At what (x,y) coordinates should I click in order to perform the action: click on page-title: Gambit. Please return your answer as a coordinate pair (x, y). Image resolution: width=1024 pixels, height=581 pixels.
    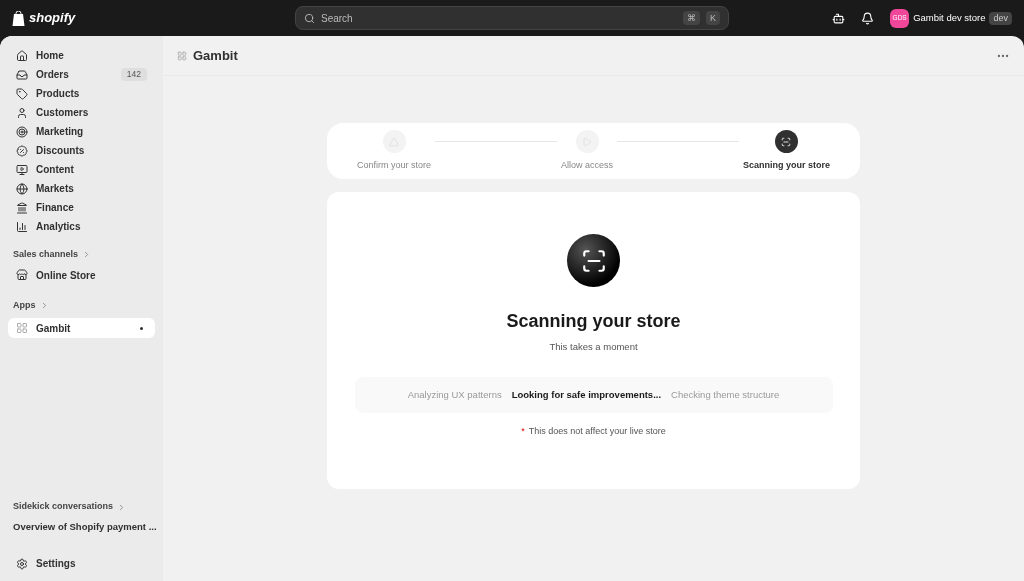
    Looking at the image, I should click on (216, 55).